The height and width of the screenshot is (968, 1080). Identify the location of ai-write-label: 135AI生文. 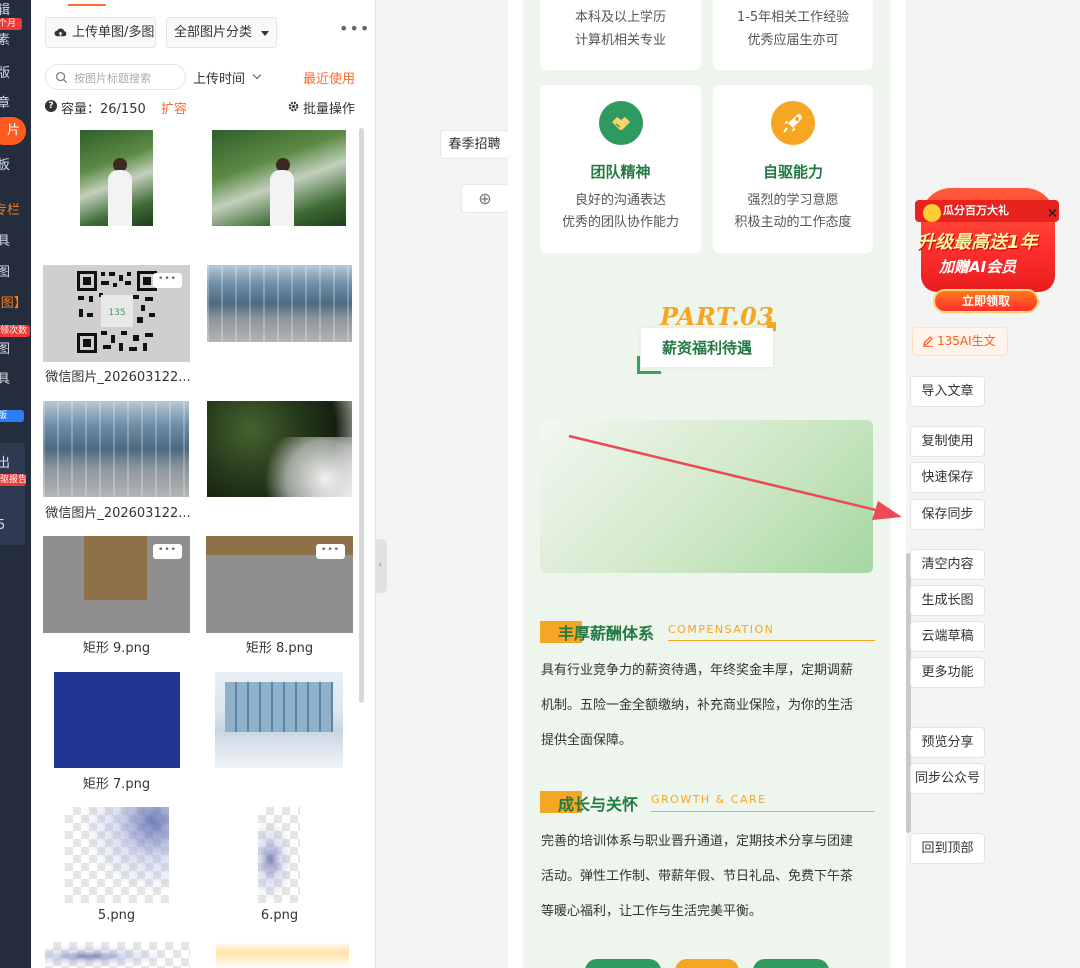
(966, 341).